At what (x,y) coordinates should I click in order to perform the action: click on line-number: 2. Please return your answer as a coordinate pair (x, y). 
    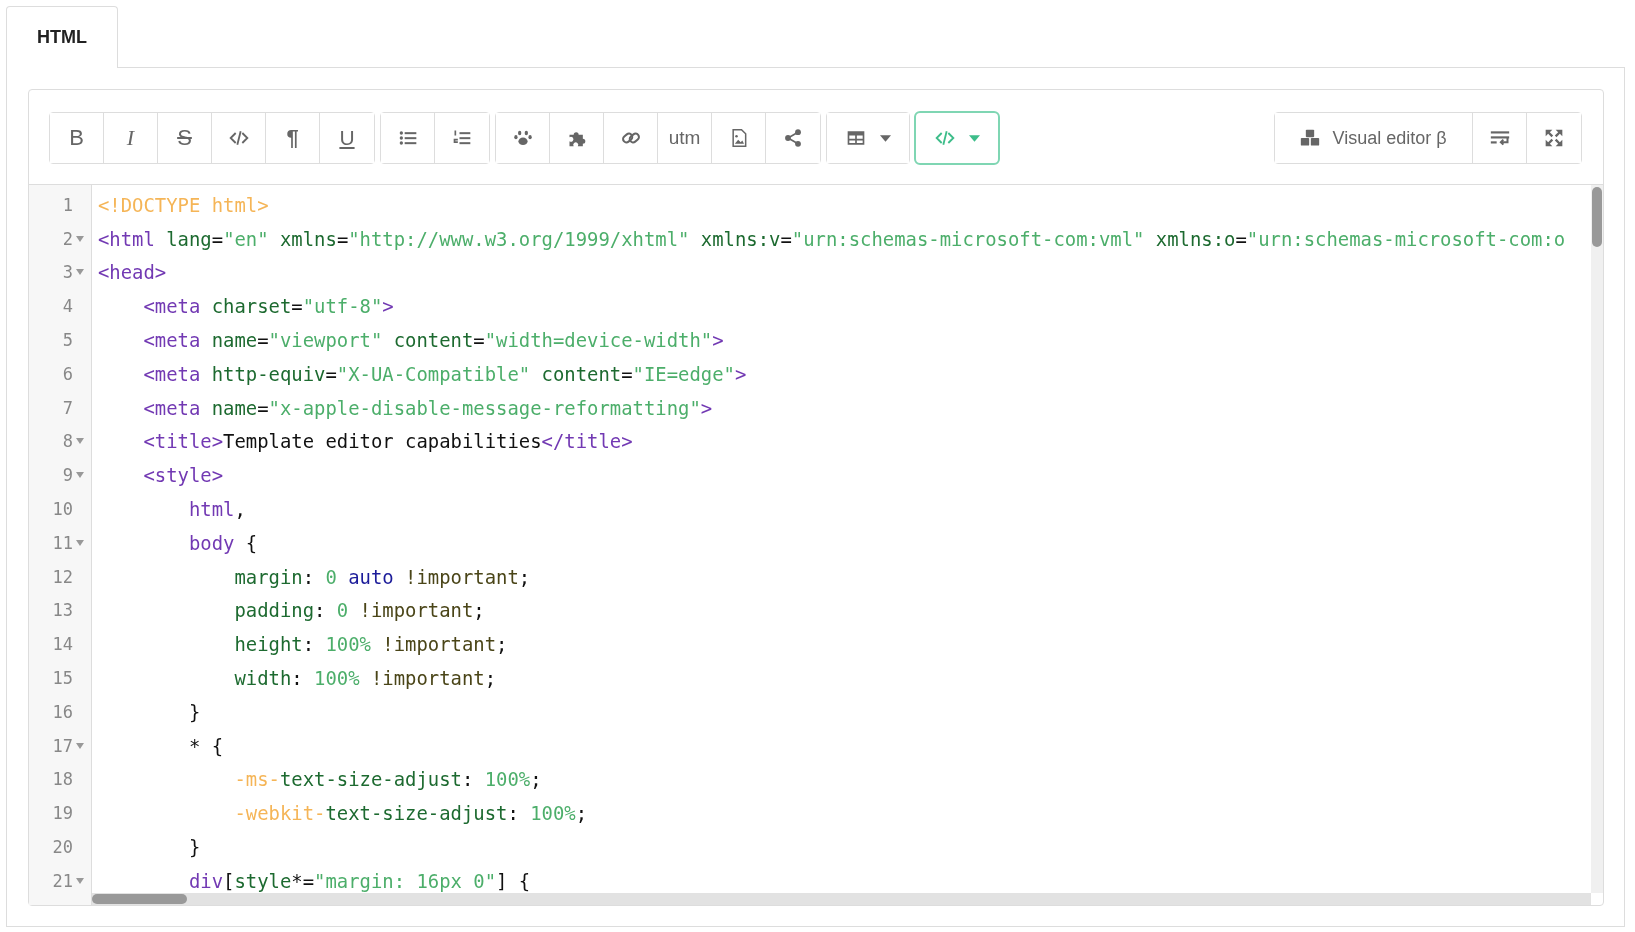
    Looking at the image, I should click on (67, 238).